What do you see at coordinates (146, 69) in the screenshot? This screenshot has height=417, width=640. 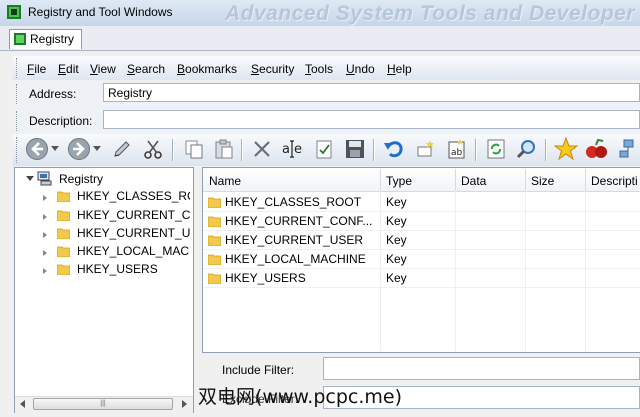 I see `menu-search: Search` at bounding box center [146, 69].